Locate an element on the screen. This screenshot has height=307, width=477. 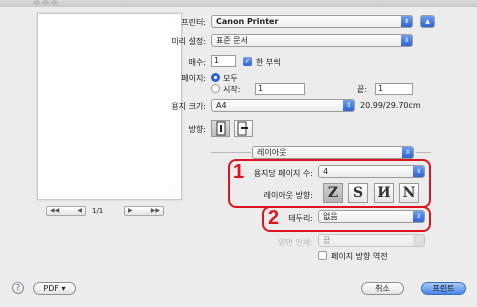
next-page-icon: ▶ is located at coordinates (130, 211).